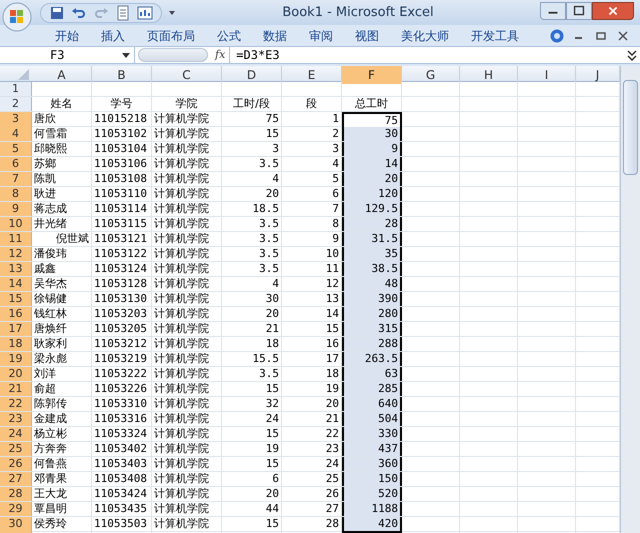 The image size is (640, 533). Describe the element at coordinates (16, 494) in the screenshot. I see `row-header: 28` at that location.